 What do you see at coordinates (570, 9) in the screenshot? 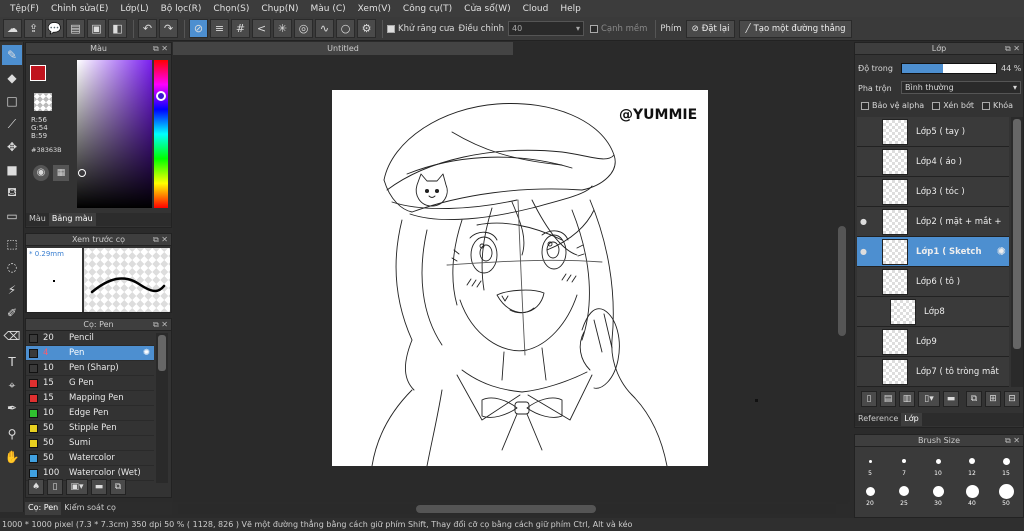
I see `menu-help: Help` at bounding box center [570, 9].